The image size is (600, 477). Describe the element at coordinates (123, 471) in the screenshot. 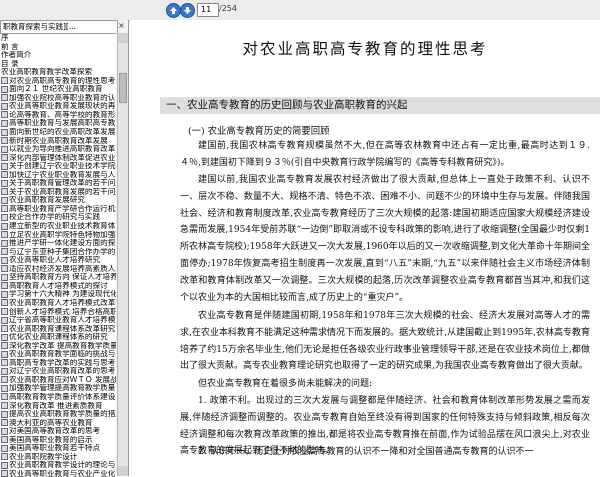

I see `scroll-down-button` at that location.